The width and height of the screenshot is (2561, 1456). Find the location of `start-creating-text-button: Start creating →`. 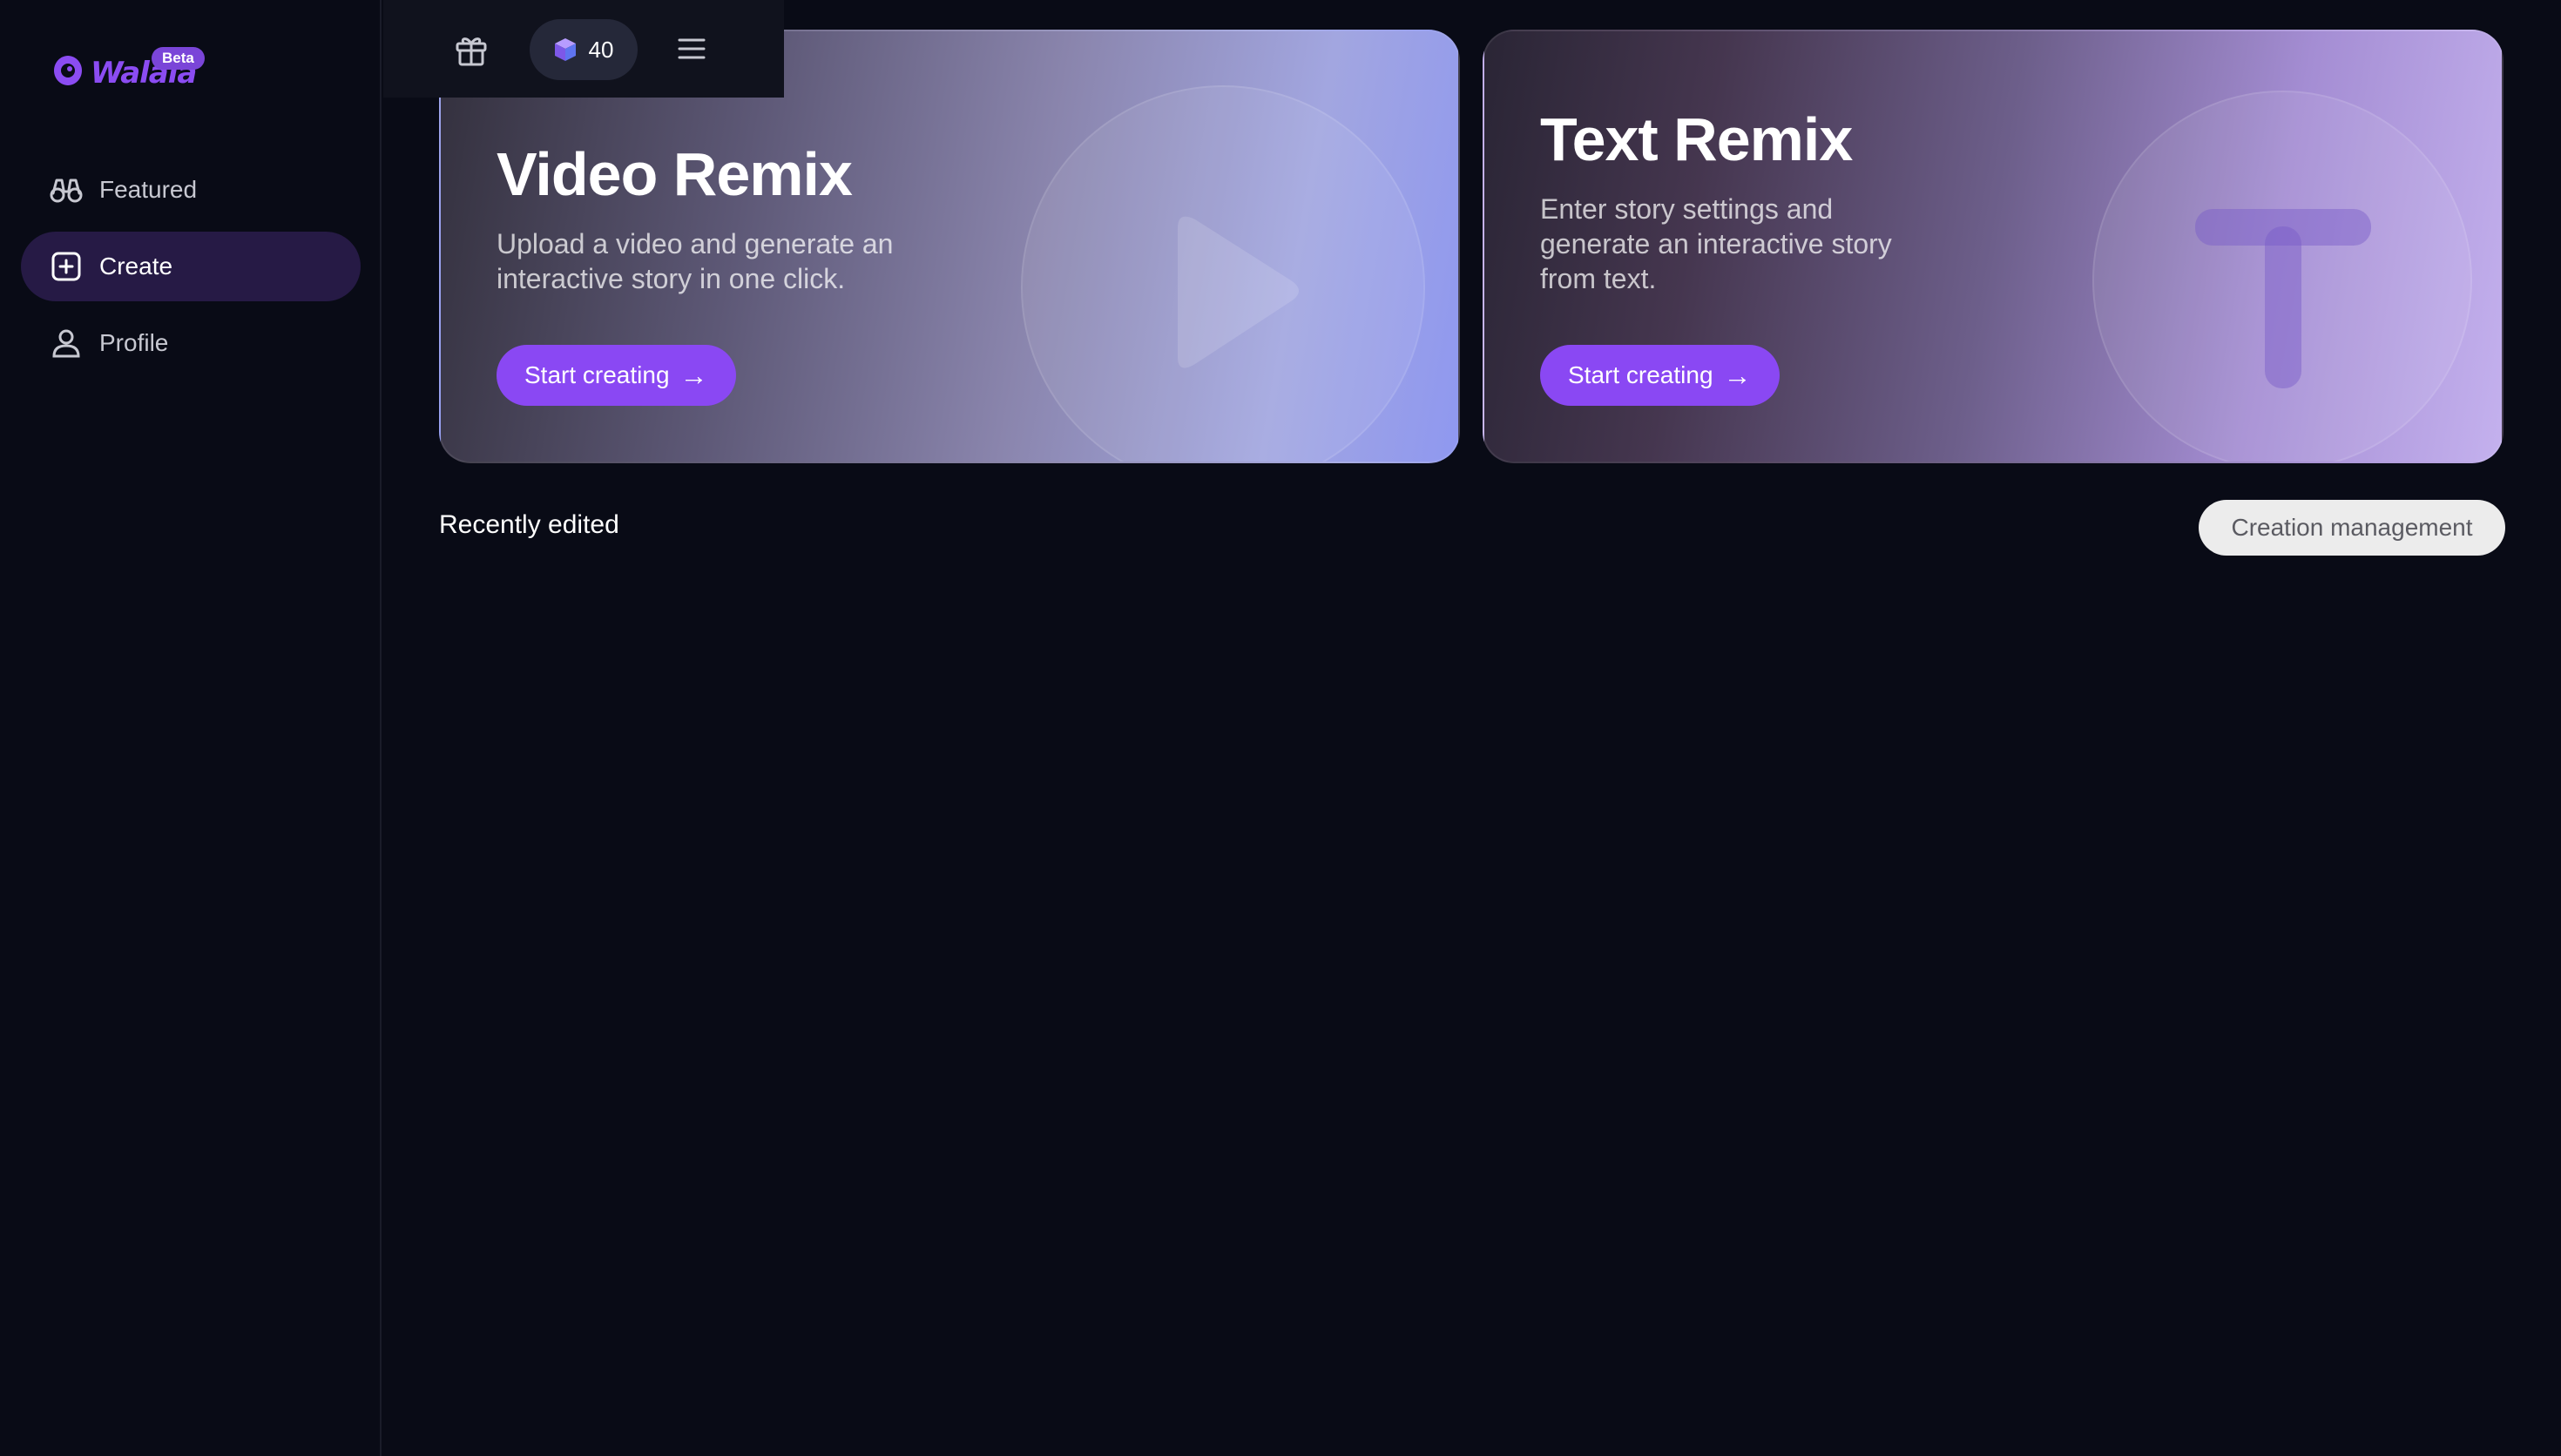

start-creating-text-button: Start creating → is located at coordinates (1660, 375).